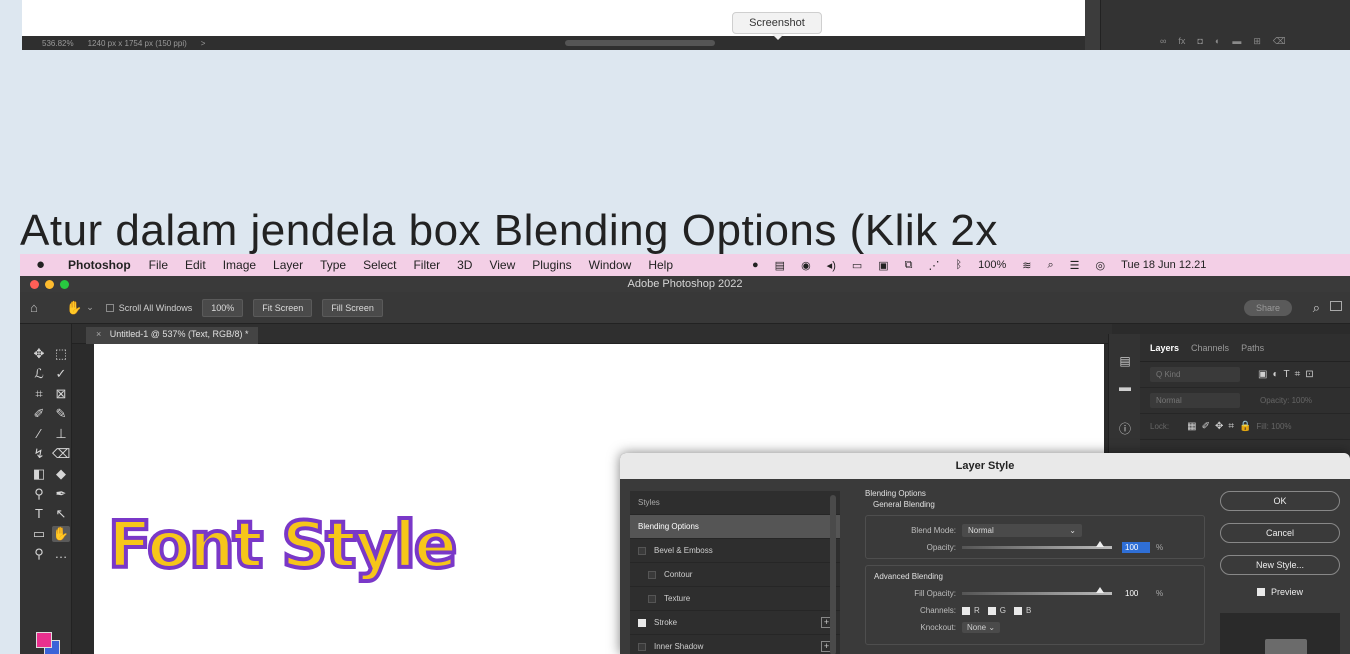 The height and width of the screenshot is (654, 1350). Describe the element at coordinates (1075, 265) in the screenshot. I see `control-center-icon: ☰` at that location.